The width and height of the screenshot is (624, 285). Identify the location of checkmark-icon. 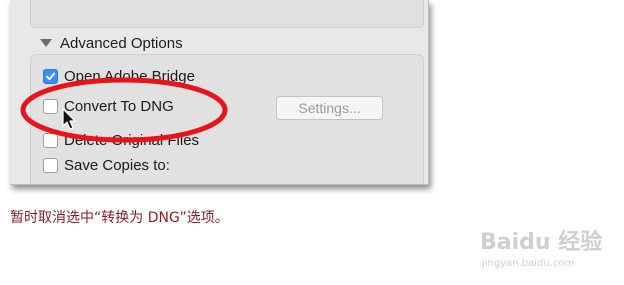
(51, 76).